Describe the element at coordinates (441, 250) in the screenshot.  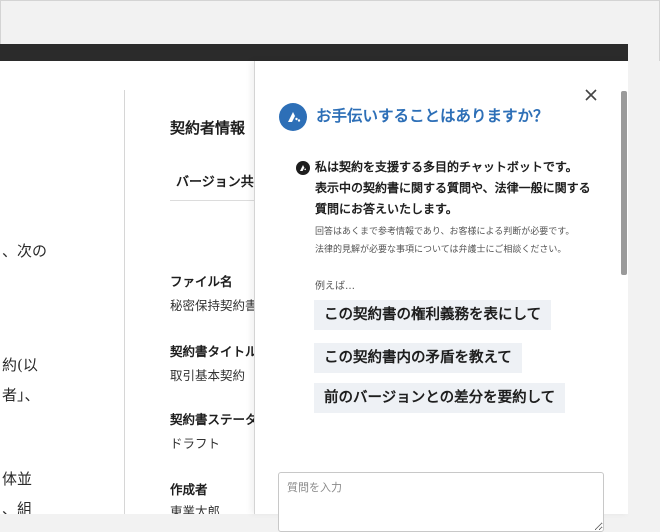
I see `note-line: 法律的見解が必要な事項については弁護士にご相談ください。` at that location.